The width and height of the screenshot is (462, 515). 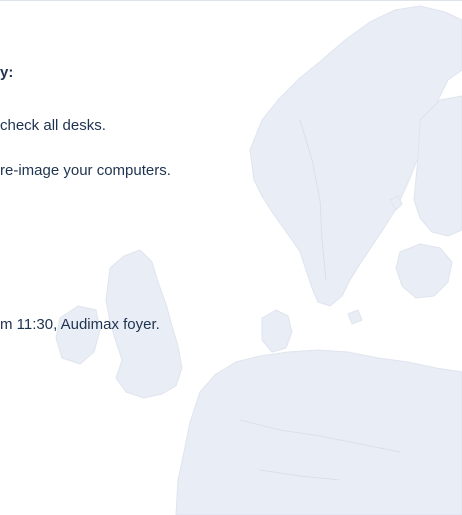 I want to click on message-line: check all desks., so click(x=53, y=125).